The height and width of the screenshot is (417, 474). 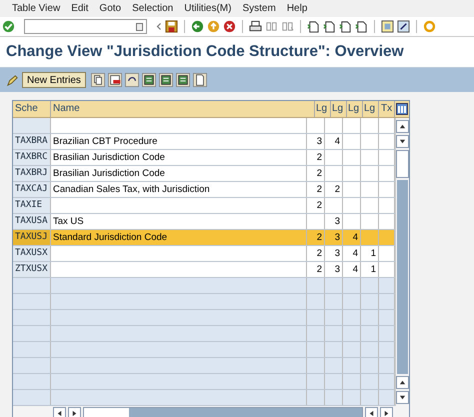 What do you see at coordinates (204, 238) in the screenshot?
I see `table-row: TAXUSJ Standard Jurisdiction Code 2 3 4` at bounding box center [204, 238].